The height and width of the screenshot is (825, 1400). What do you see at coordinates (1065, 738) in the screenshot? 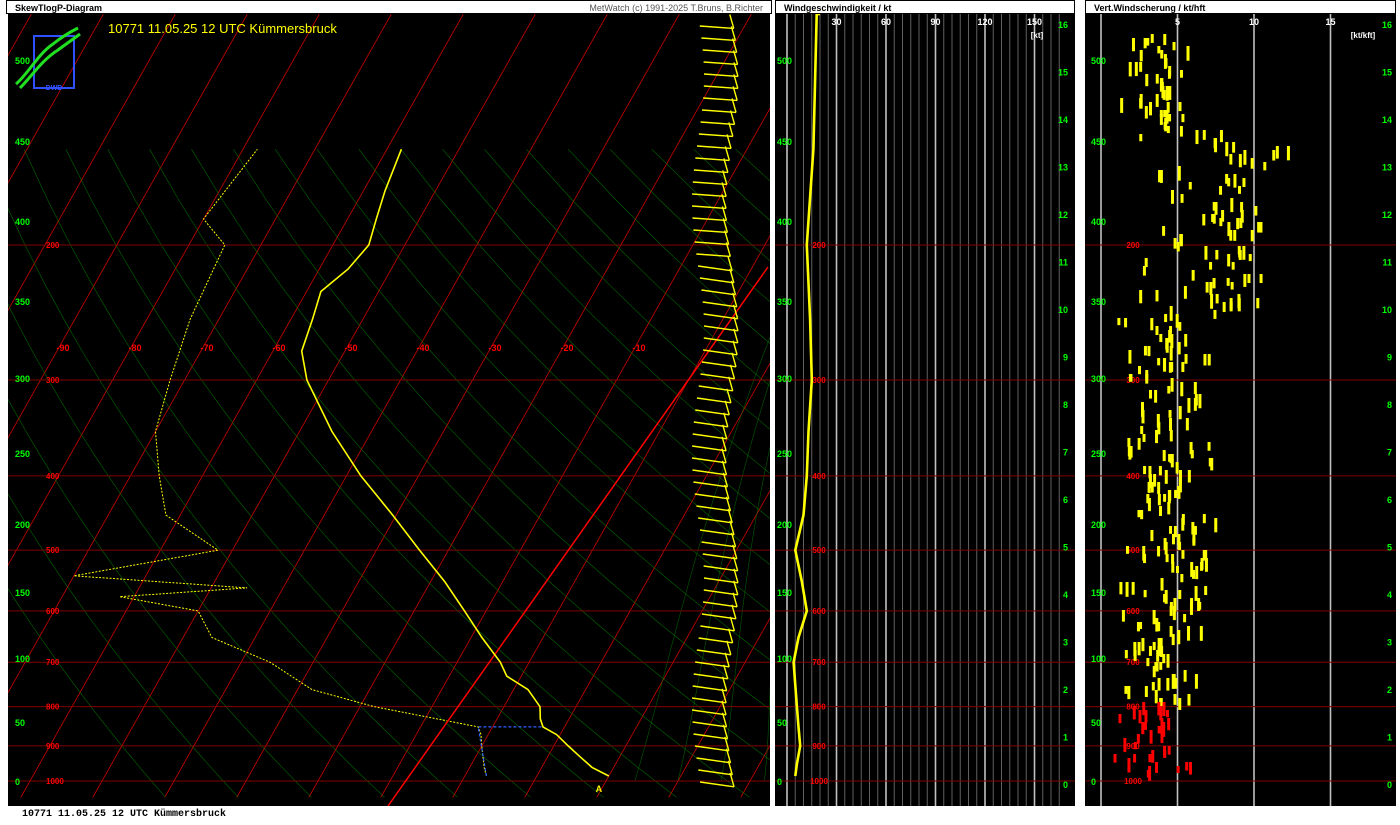
I see `wind-km-label: 1` at bounding box center [1065, 738].